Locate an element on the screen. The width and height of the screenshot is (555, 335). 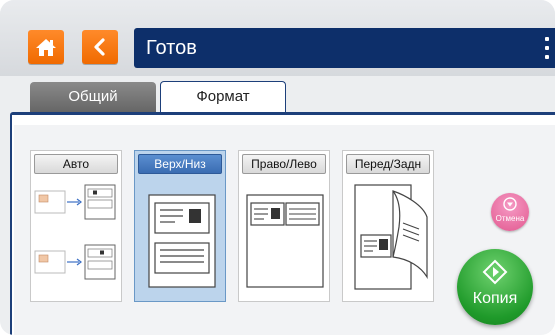
back-button is located at coordinates (100, 47).